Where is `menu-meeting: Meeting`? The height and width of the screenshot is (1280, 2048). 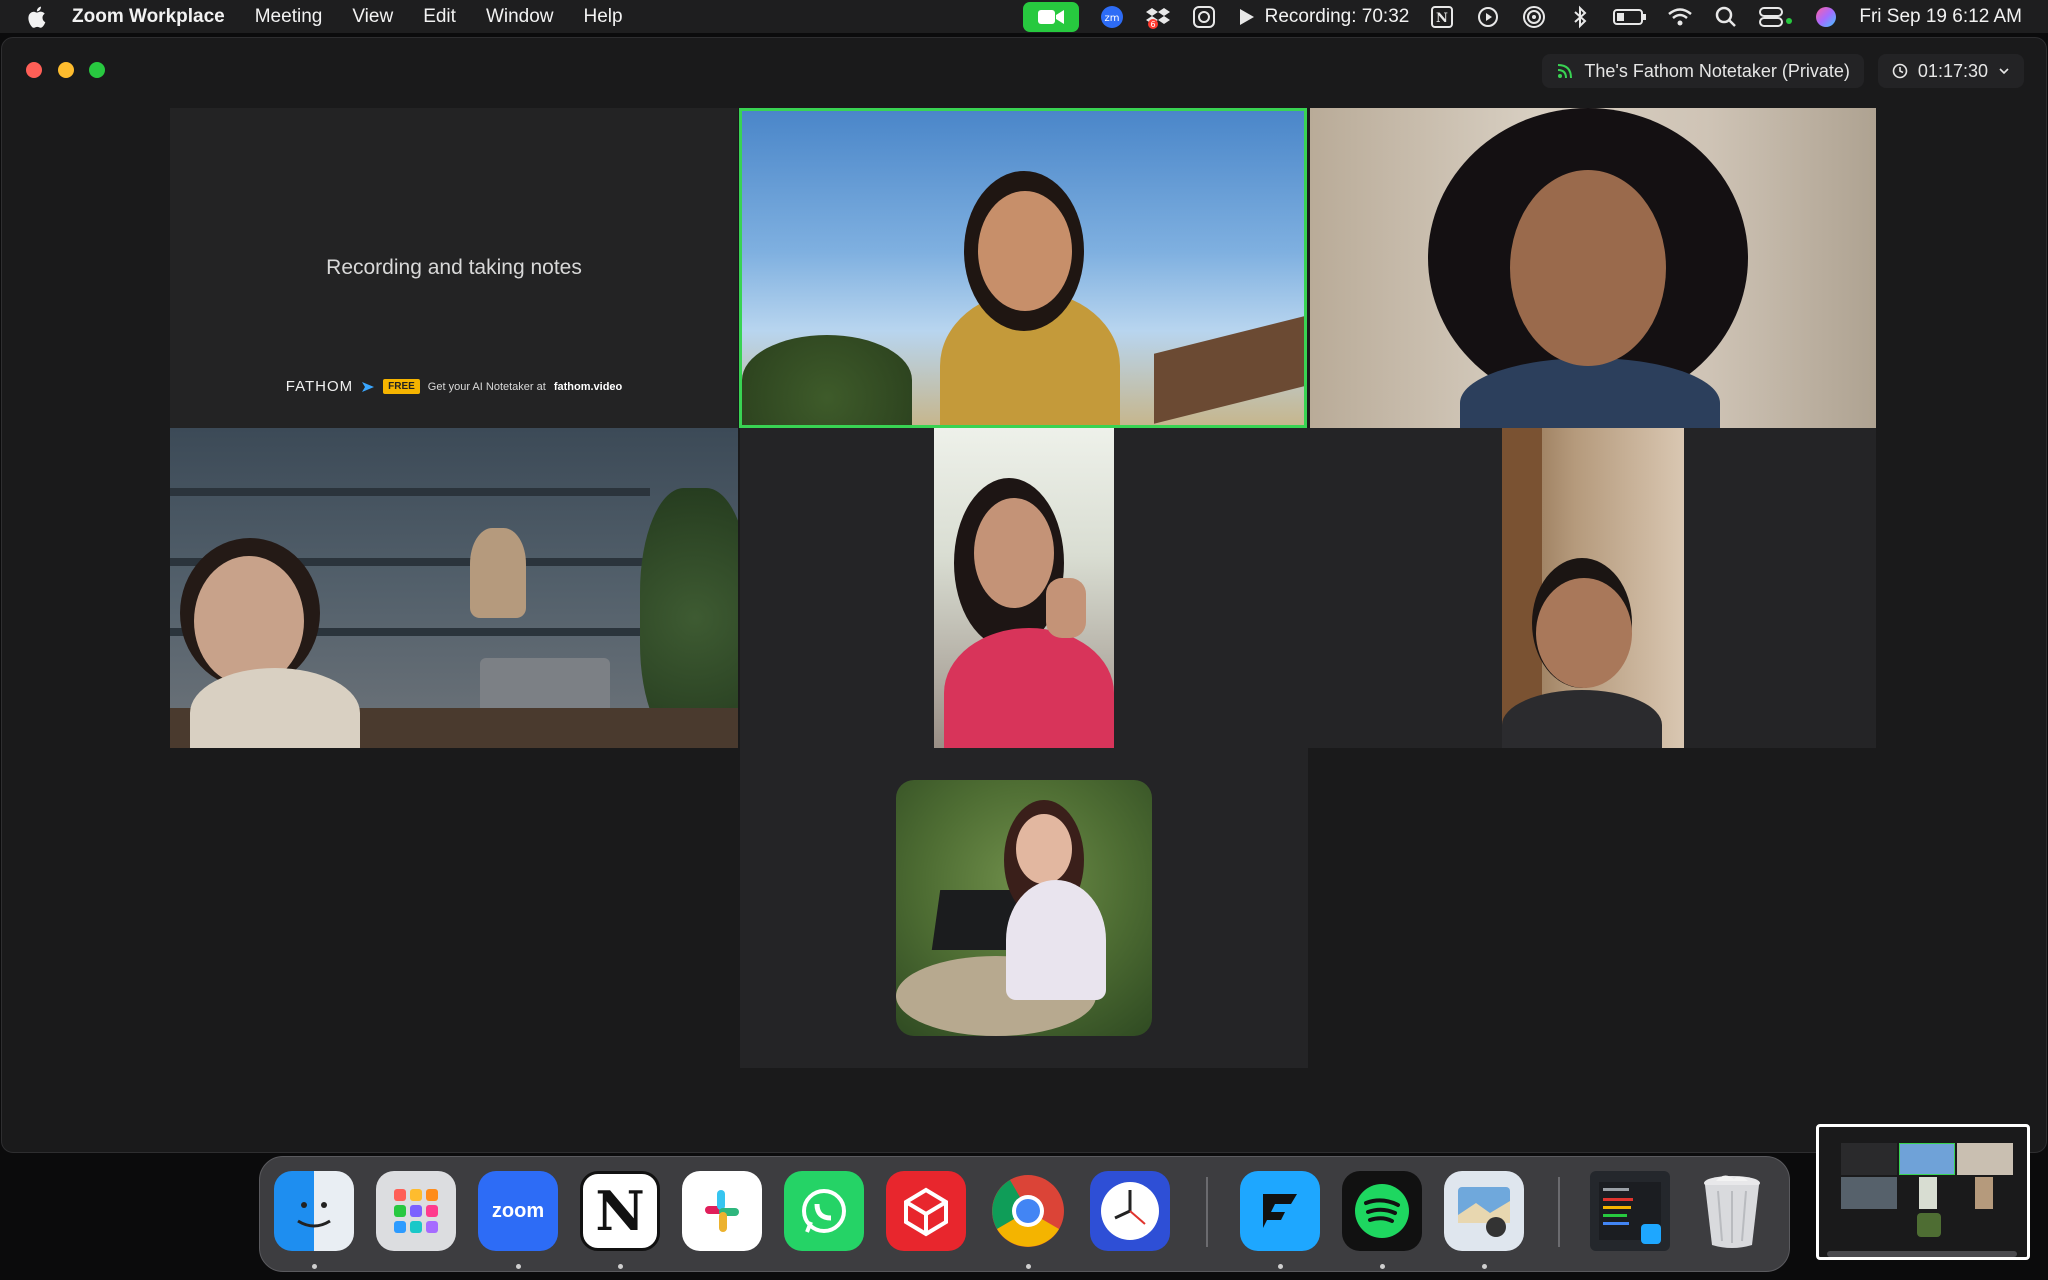 menu-meeting: Meeting is located at coordinates (289, 17).